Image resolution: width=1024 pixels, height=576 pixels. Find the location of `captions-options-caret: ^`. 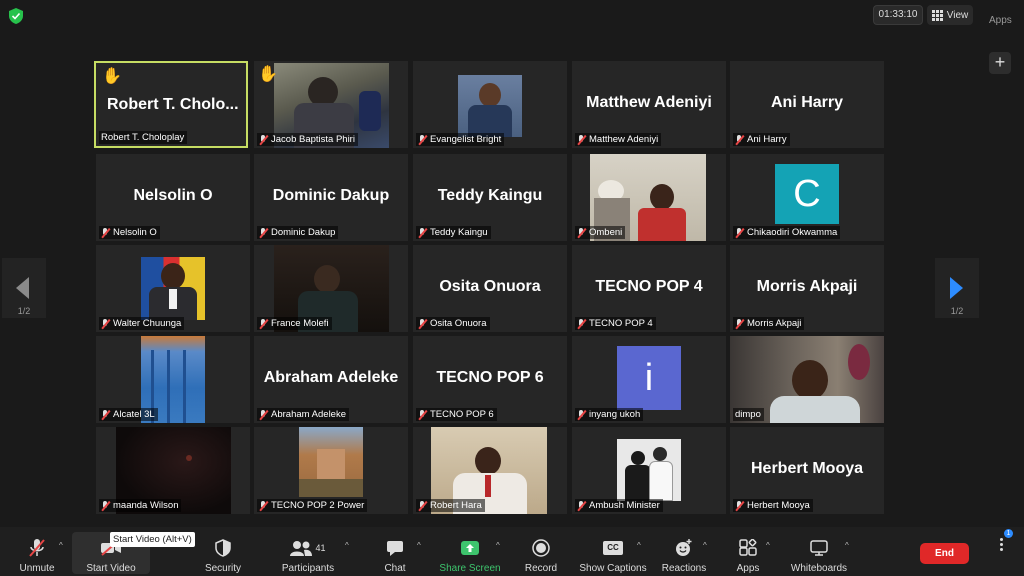

captions-options-caret: ^ is located at coordinates (639, 545).